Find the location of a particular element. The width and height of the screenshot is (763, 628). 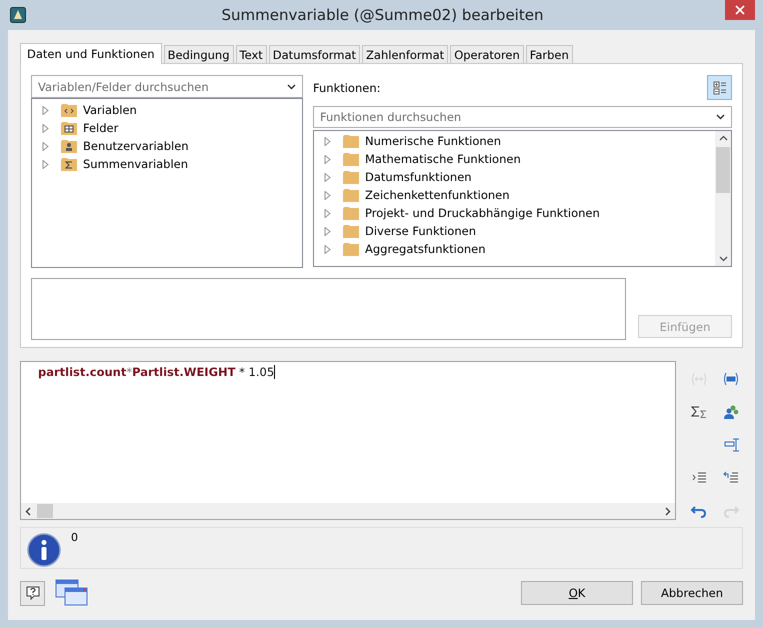

sigma-icon is located at coordinates (699, 412).